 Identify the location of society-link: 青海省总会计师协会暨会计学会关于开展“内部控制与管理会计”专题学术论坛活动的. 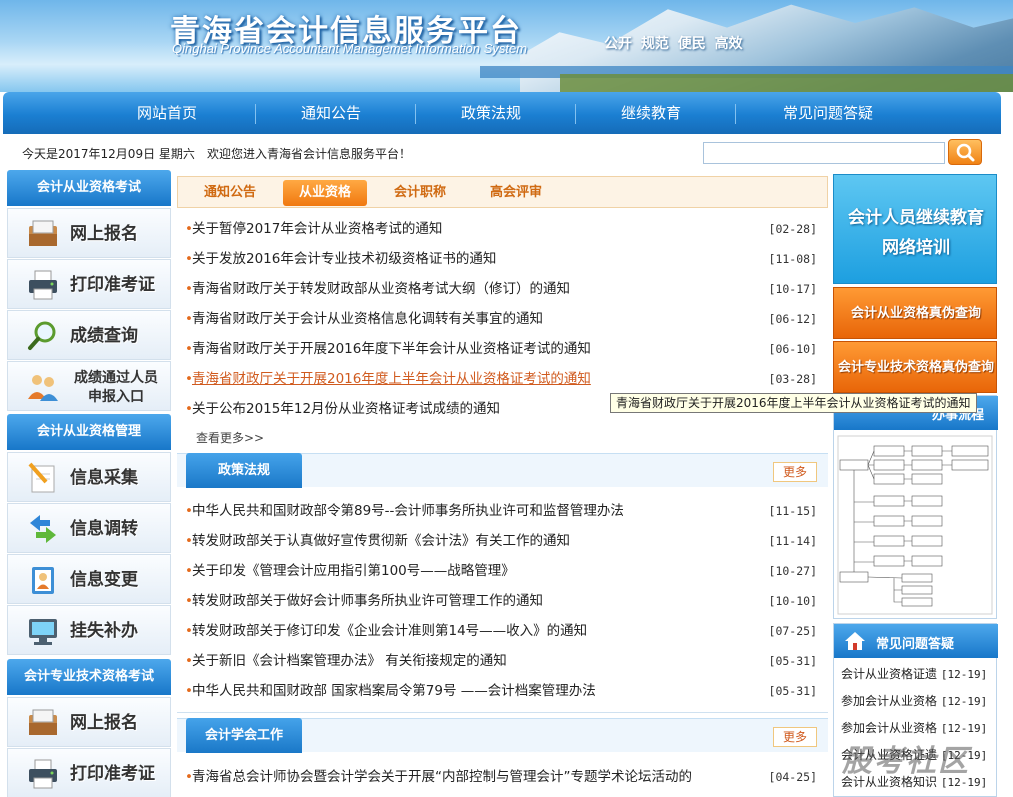
(442, 777).